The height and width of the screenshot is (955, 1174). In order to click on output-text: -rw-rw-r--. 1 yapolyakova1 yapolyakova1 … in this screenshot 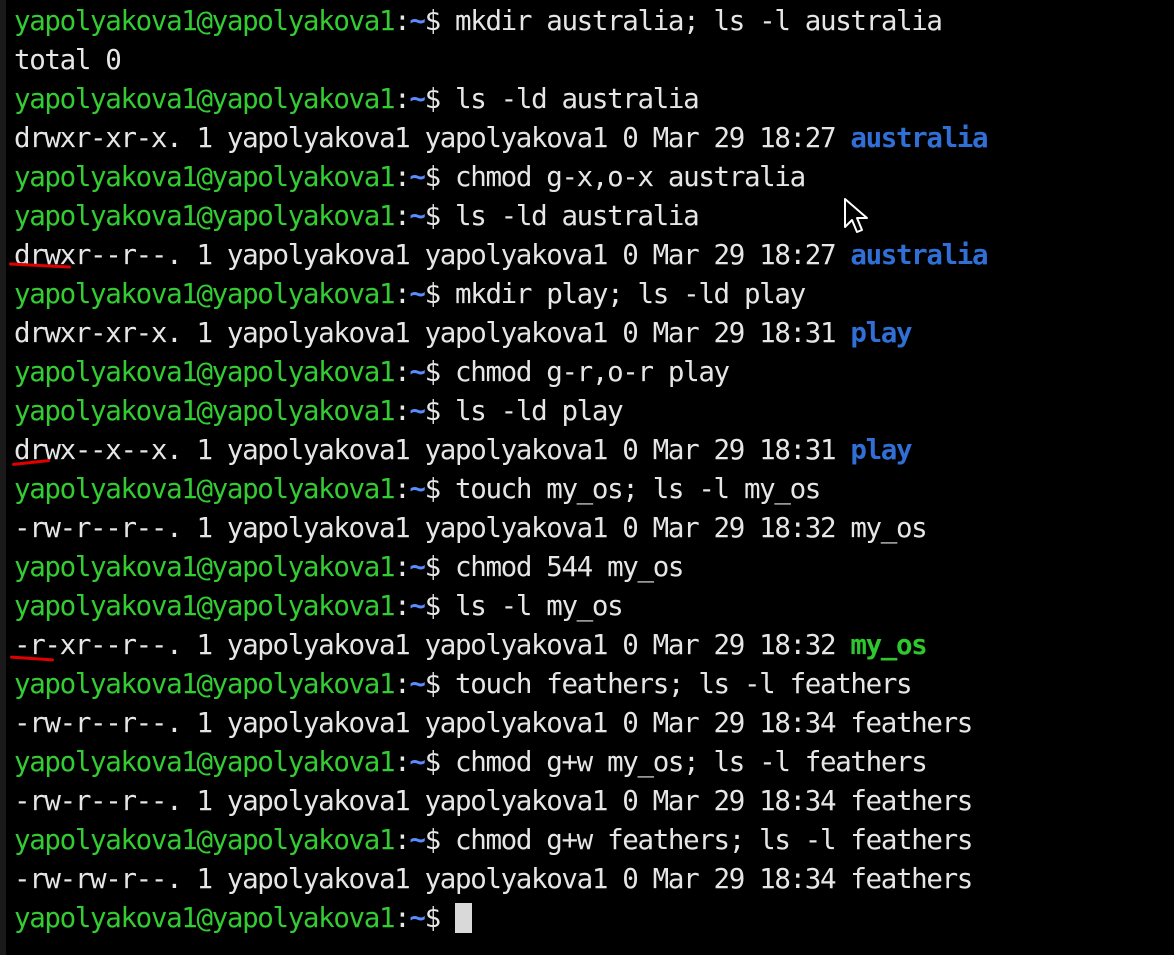, I will do `click(493, 879)`.